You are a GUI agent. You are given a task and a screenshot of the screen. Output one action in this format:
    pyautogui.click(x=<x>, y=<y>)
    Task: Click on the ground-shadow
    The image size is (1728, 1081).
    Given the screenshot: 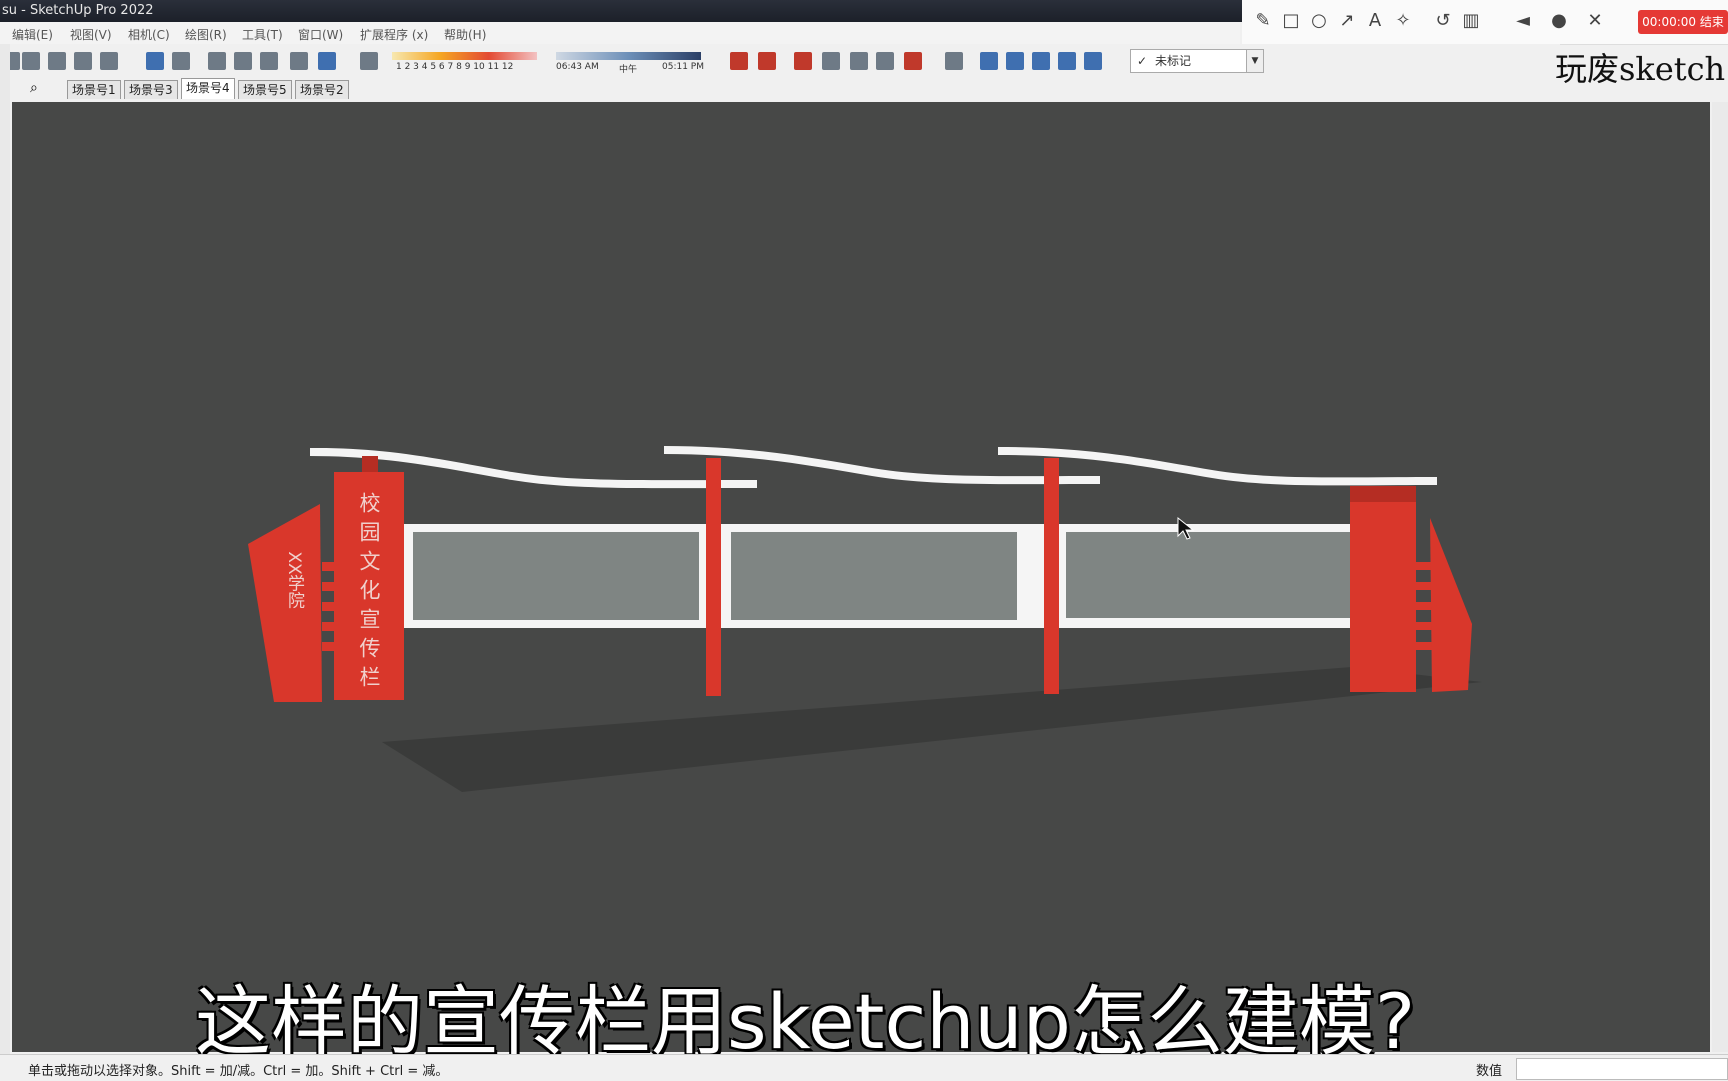 What is the action you would take?
    pyautogui.click(x=932, y=729)
    